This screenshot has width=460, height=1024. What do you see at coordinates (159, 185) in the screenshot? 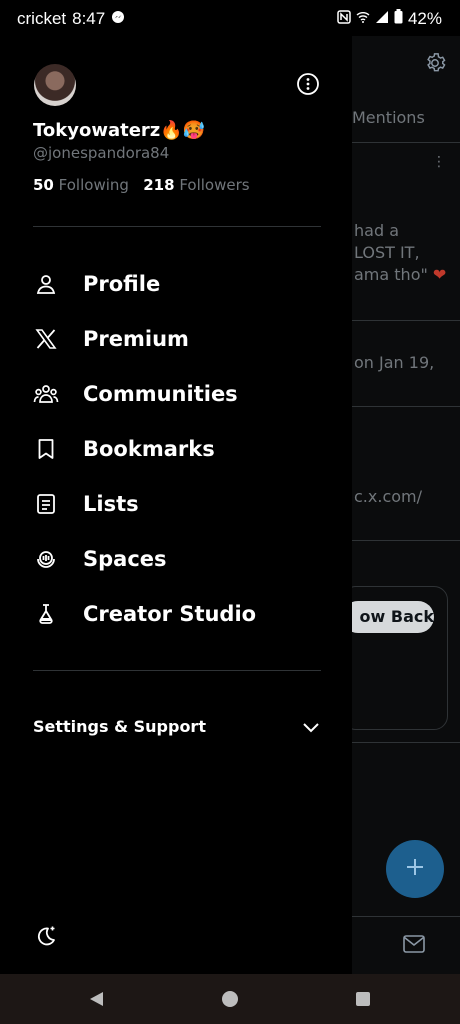
I see `followers-count: 218` at bounding box center [159, 185].